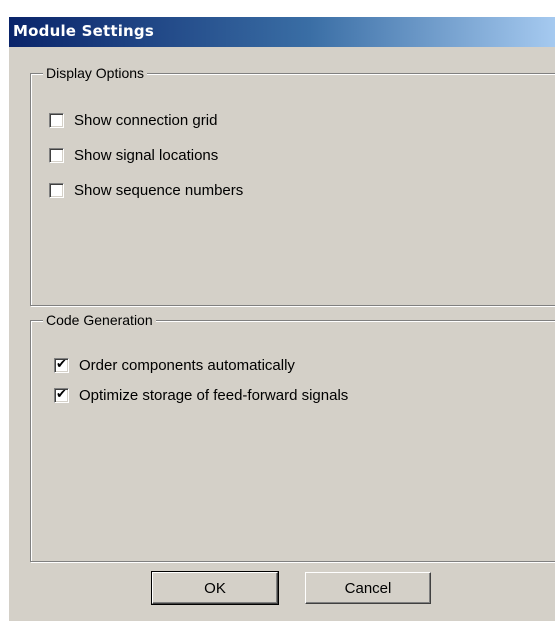 This screenshot has width=555, height=621. Describe the element at coordinates (95, 73) in the screenshot. I see `display-options-legend: Display Options` at that location.